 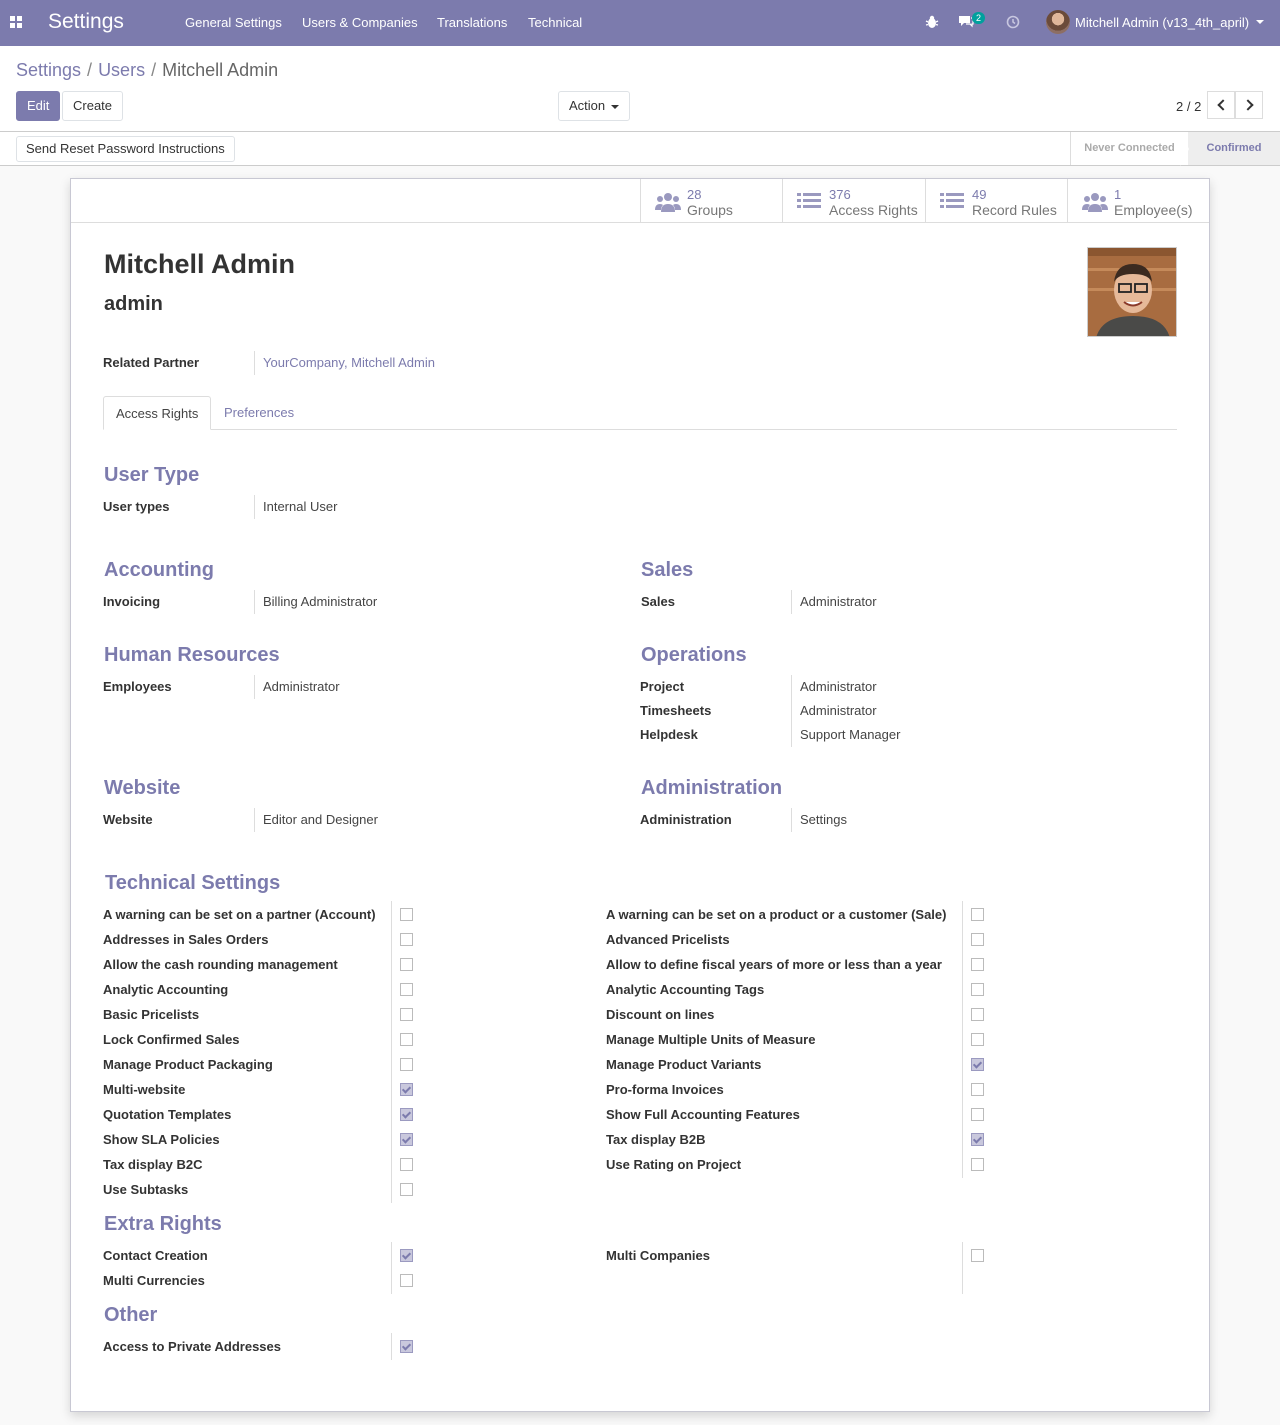 What do you see at coordinates (977, 1164) in the screenshot?
I see `checkbox-use-rating-on-project` at bounding box center [977, 1164].